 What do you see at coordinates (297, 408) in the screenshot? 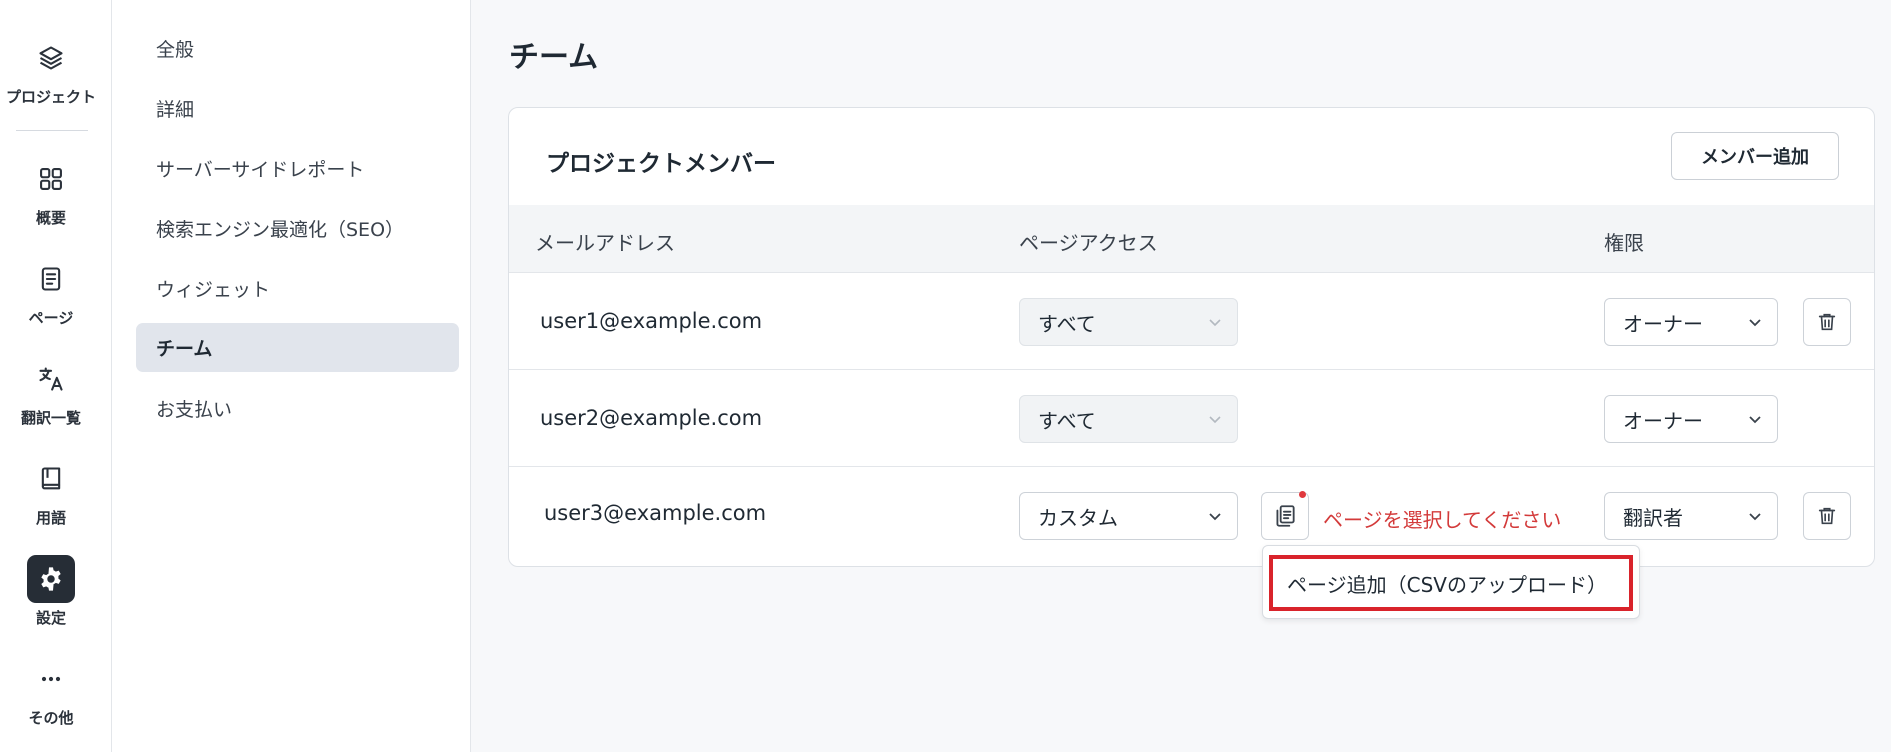
I see `menu-item-billing: お支払い` at bounding box center [297, 408].